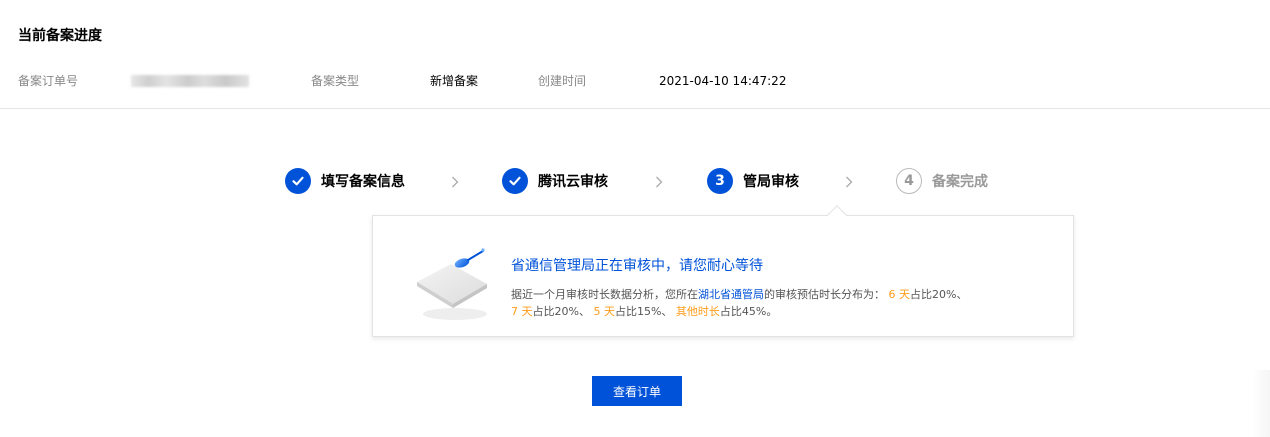  I want to click on duration-other: 其他时长, so click(697, 311).